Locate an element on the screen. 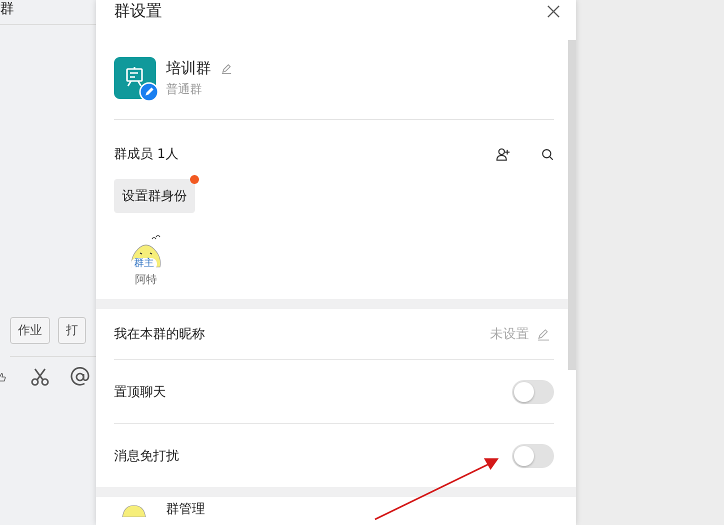 Image resolution: width=724 pixels, height=525 pixels. set-role-button: 设置群身份 is located at coordinates (154, 196).